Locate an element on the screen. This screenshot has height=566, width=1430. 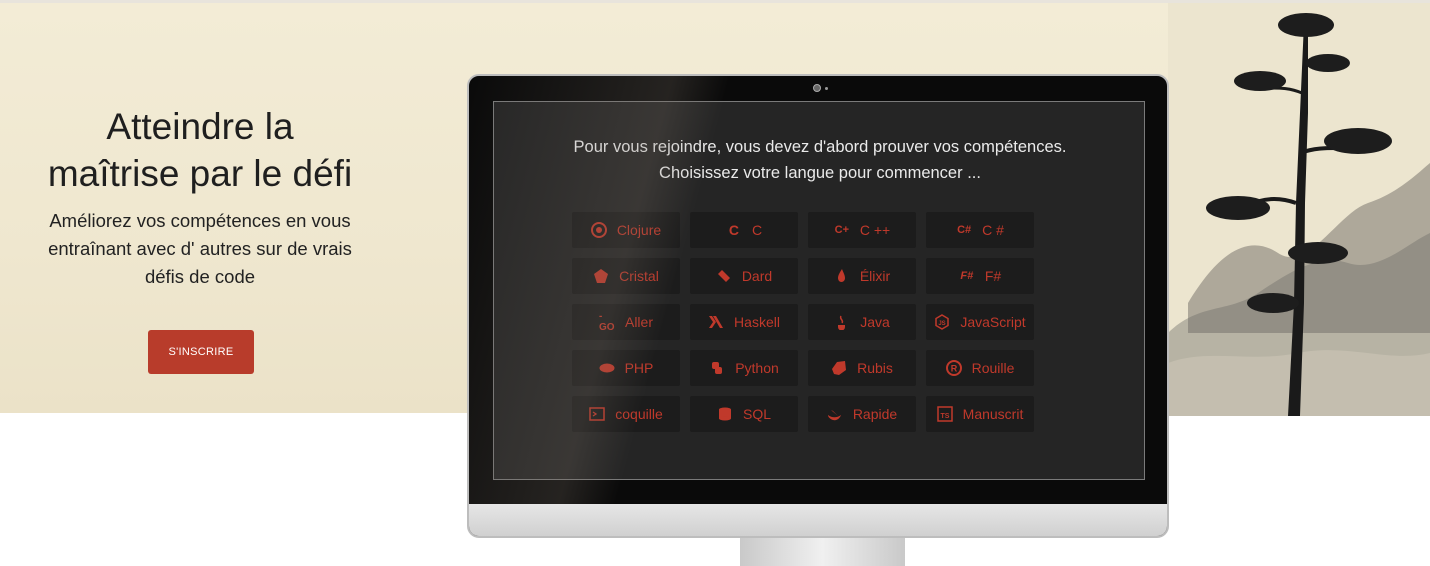
language-tile-csharp: C# C # is located at coordinates (980, 230).